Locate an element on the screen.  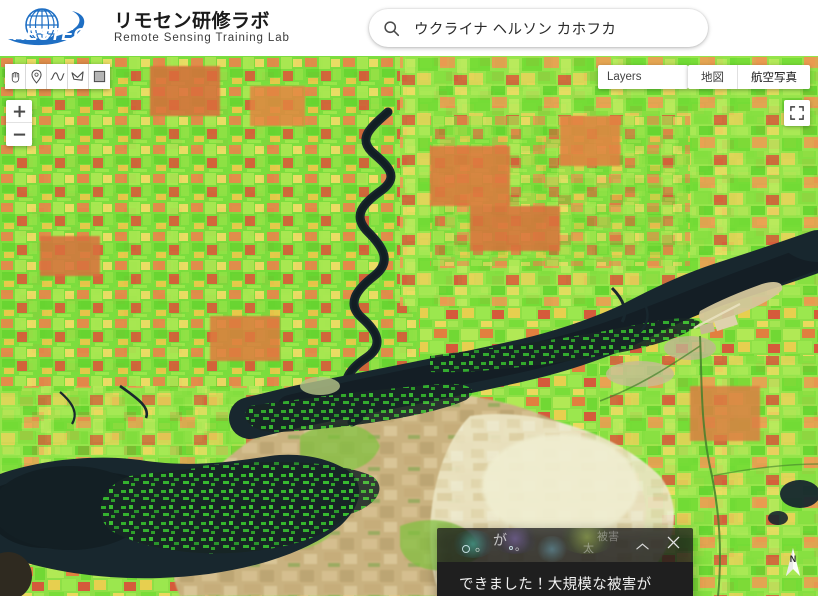
svg-text: RESTEC is located at coordinates (49, 34).